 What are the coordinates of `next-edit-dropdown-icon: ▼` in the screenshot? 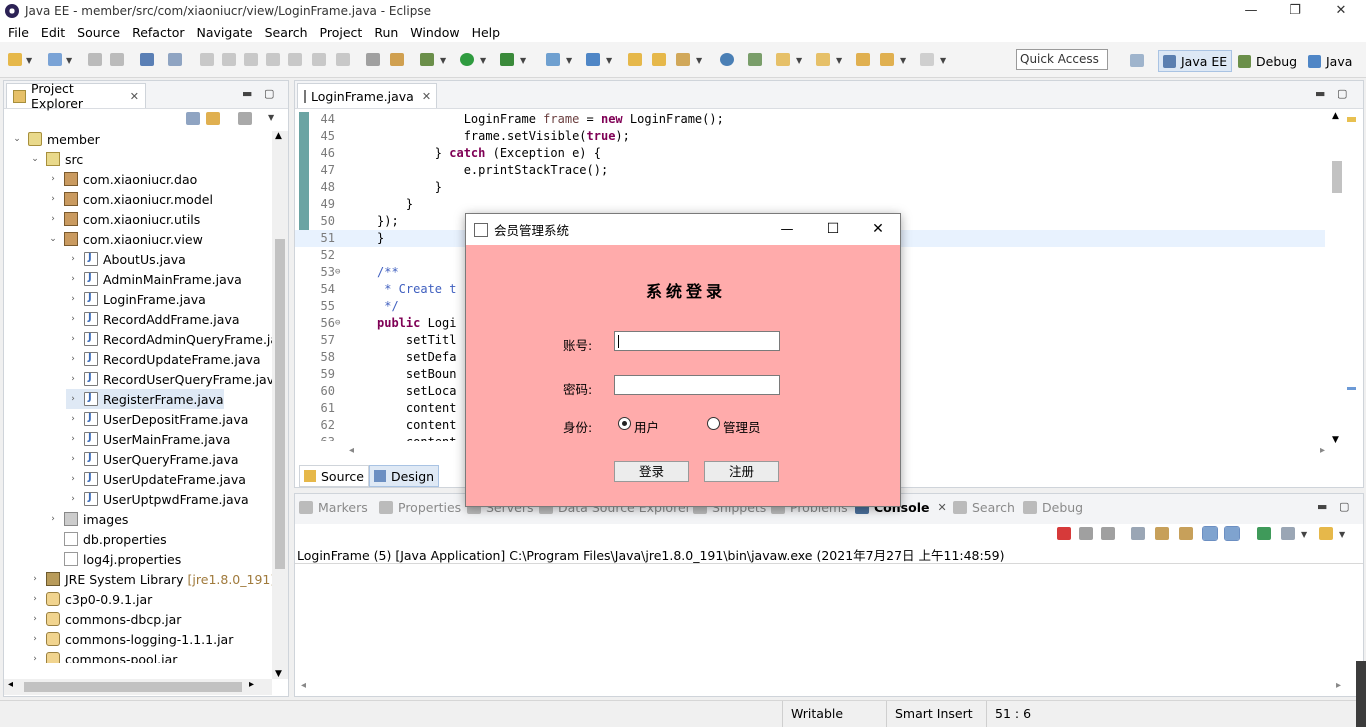 It's located at (799, 60).